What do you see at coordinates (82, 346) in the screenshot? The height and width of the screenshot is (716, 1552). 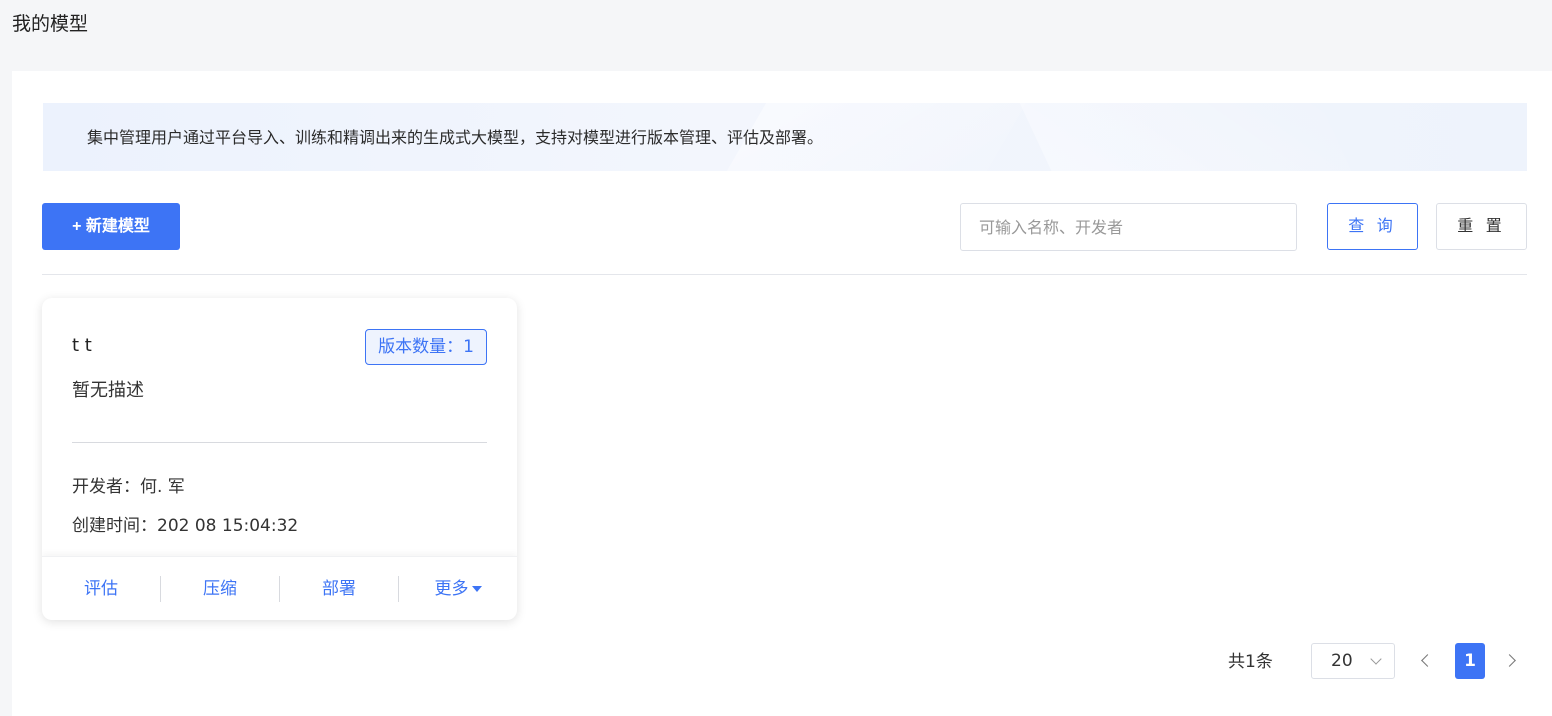 I see `model-name: t t` at bounding box center [82, 346].